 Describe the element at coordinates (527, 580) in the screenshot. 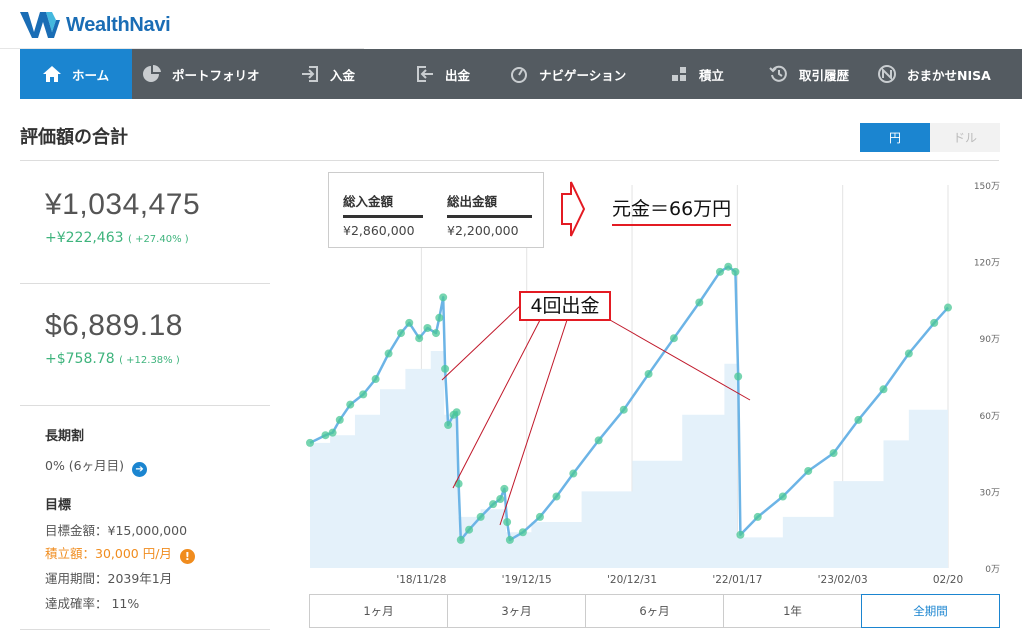

I see `x-tick-label: '19/12/15` at that location.